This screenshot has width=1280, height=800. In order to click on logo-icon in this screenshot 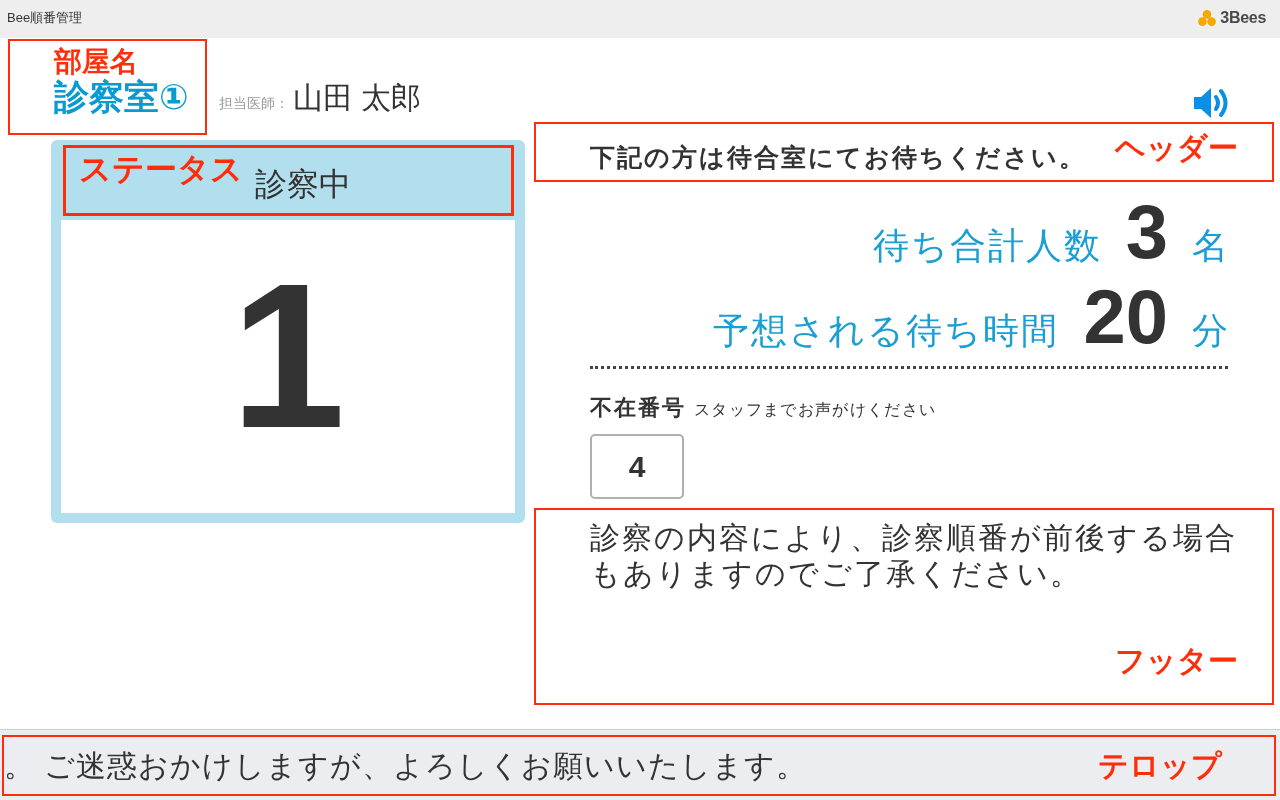, I will do `click(1207, 17)`.